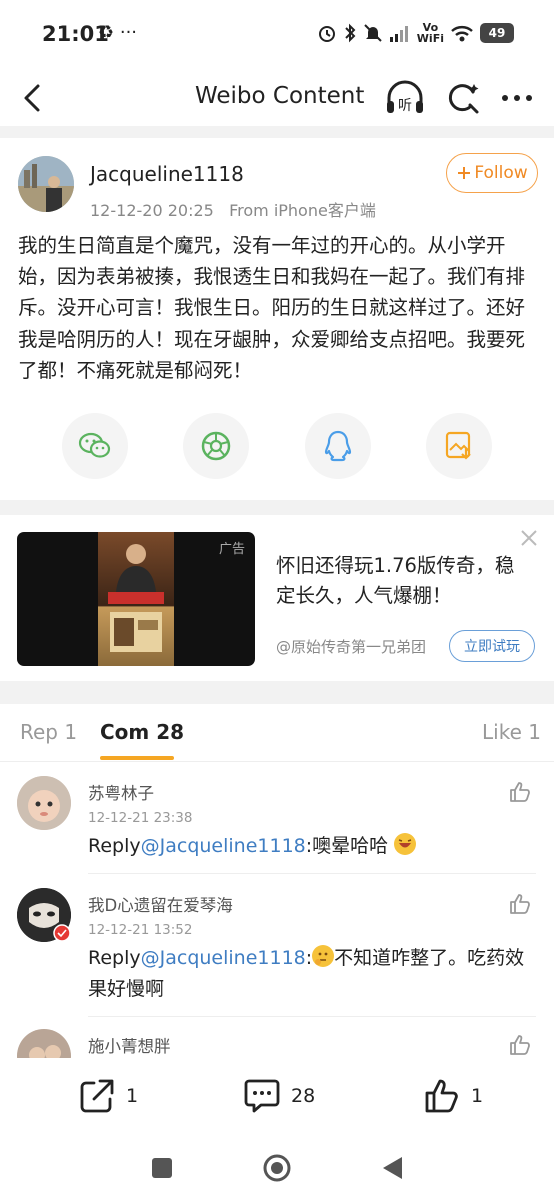 Image resolution: width=554 pixels, height=1200 pixels. I want to click on thinking-emoji-icon, so click(323, 956).